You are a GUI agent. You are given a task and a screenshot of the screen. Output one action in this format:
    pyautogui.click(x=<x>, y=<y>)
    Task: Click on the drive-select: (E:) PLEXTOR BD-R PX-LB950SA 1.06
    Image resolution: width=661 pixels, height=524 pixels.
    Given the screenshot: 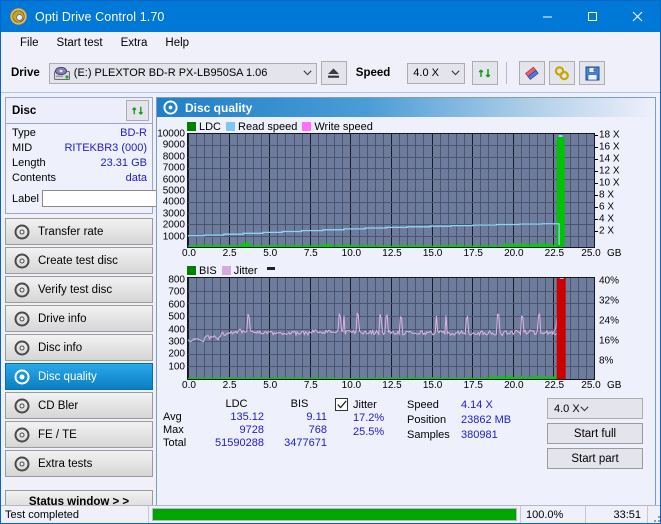 What is the action you would take?
    pyautogui.click(x=182, y=73)
    